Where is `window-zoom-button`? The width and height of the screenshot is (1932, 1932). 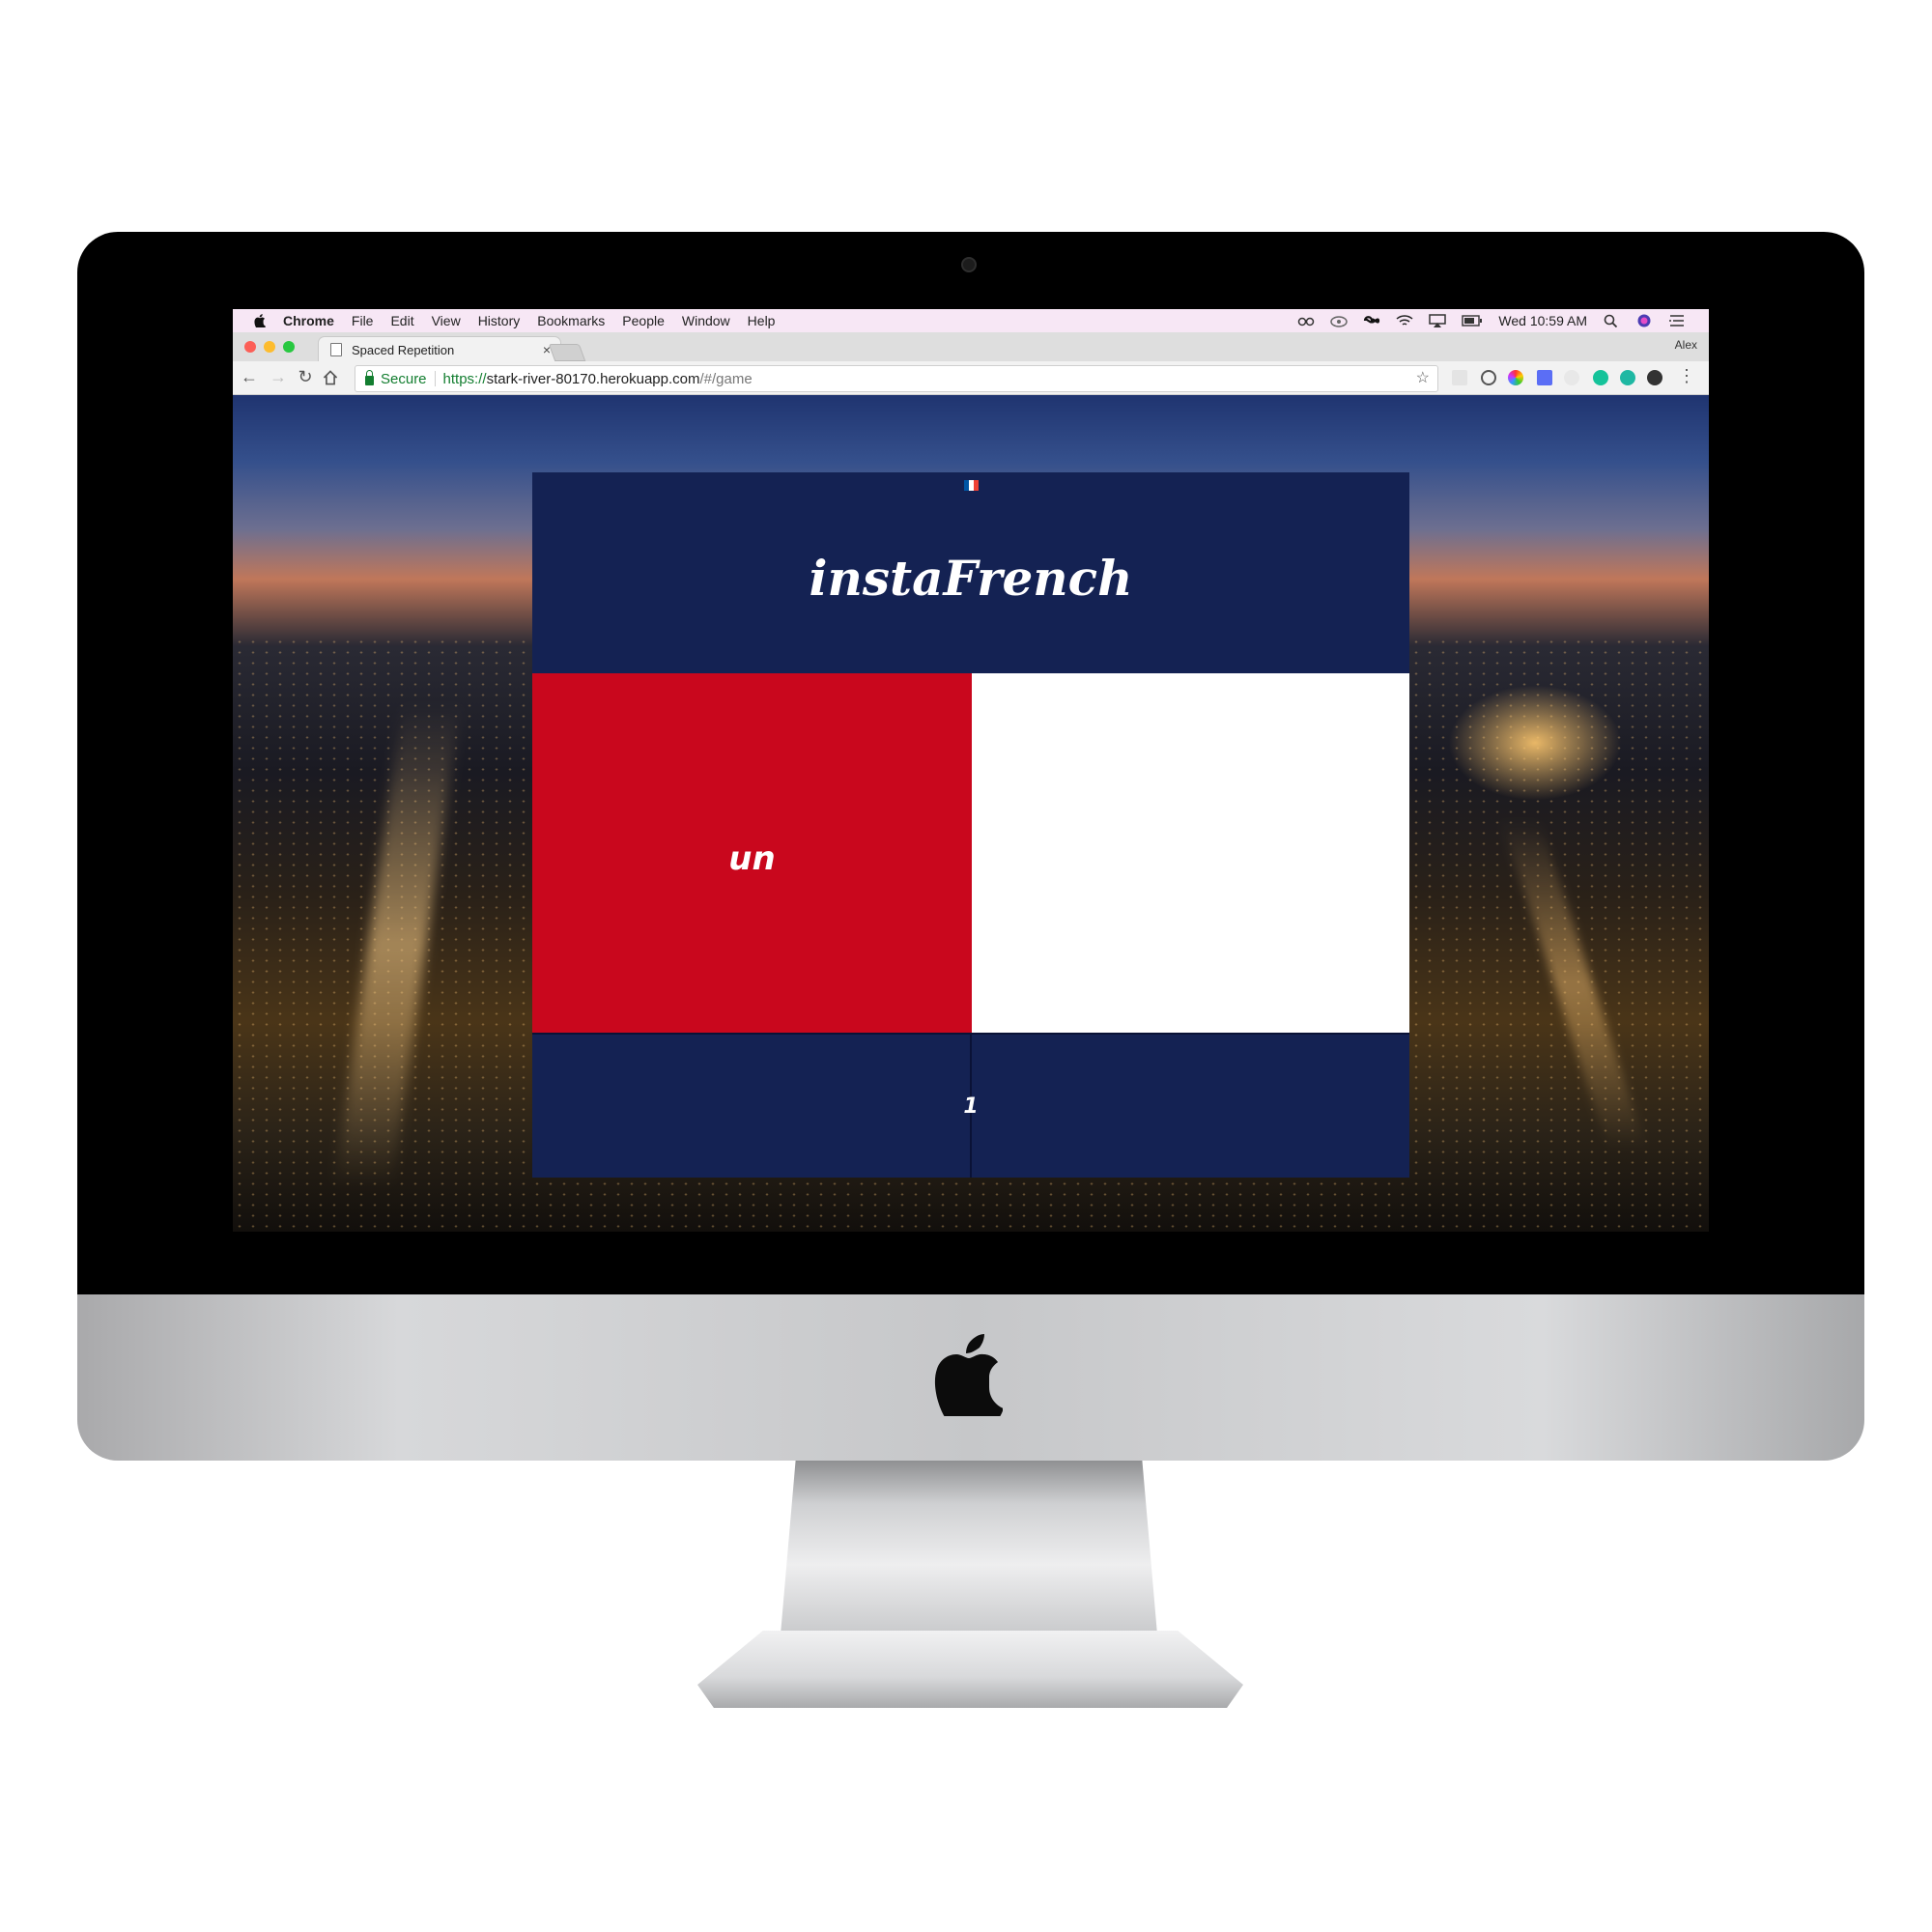
window-zoom-button is located at coordinates (289, 347).